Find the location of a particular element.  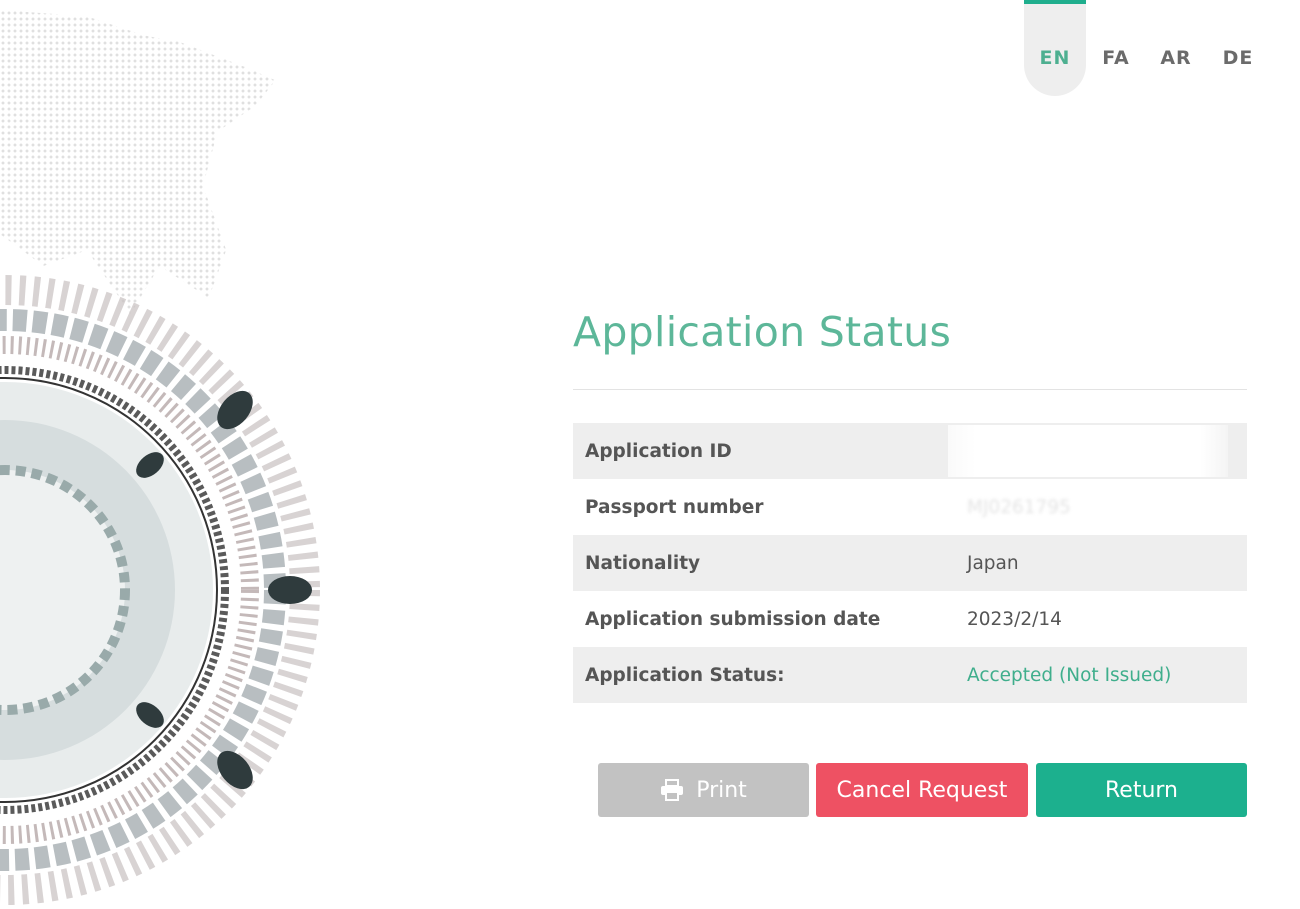

printer-icon is located at coordinates (672, 790).